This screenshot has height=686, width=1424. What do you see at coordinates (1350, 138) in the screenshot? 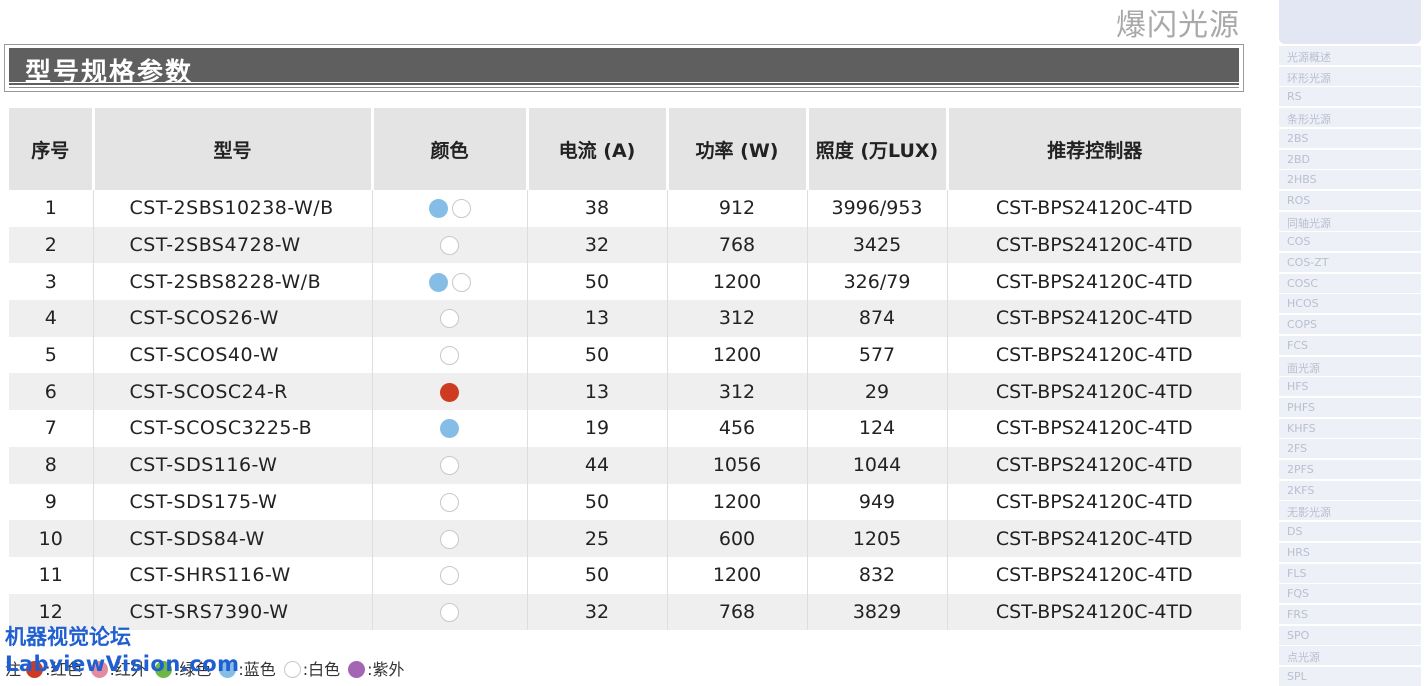
I see `sidebar-item: 2BS` at bounding box center [1350, 138].